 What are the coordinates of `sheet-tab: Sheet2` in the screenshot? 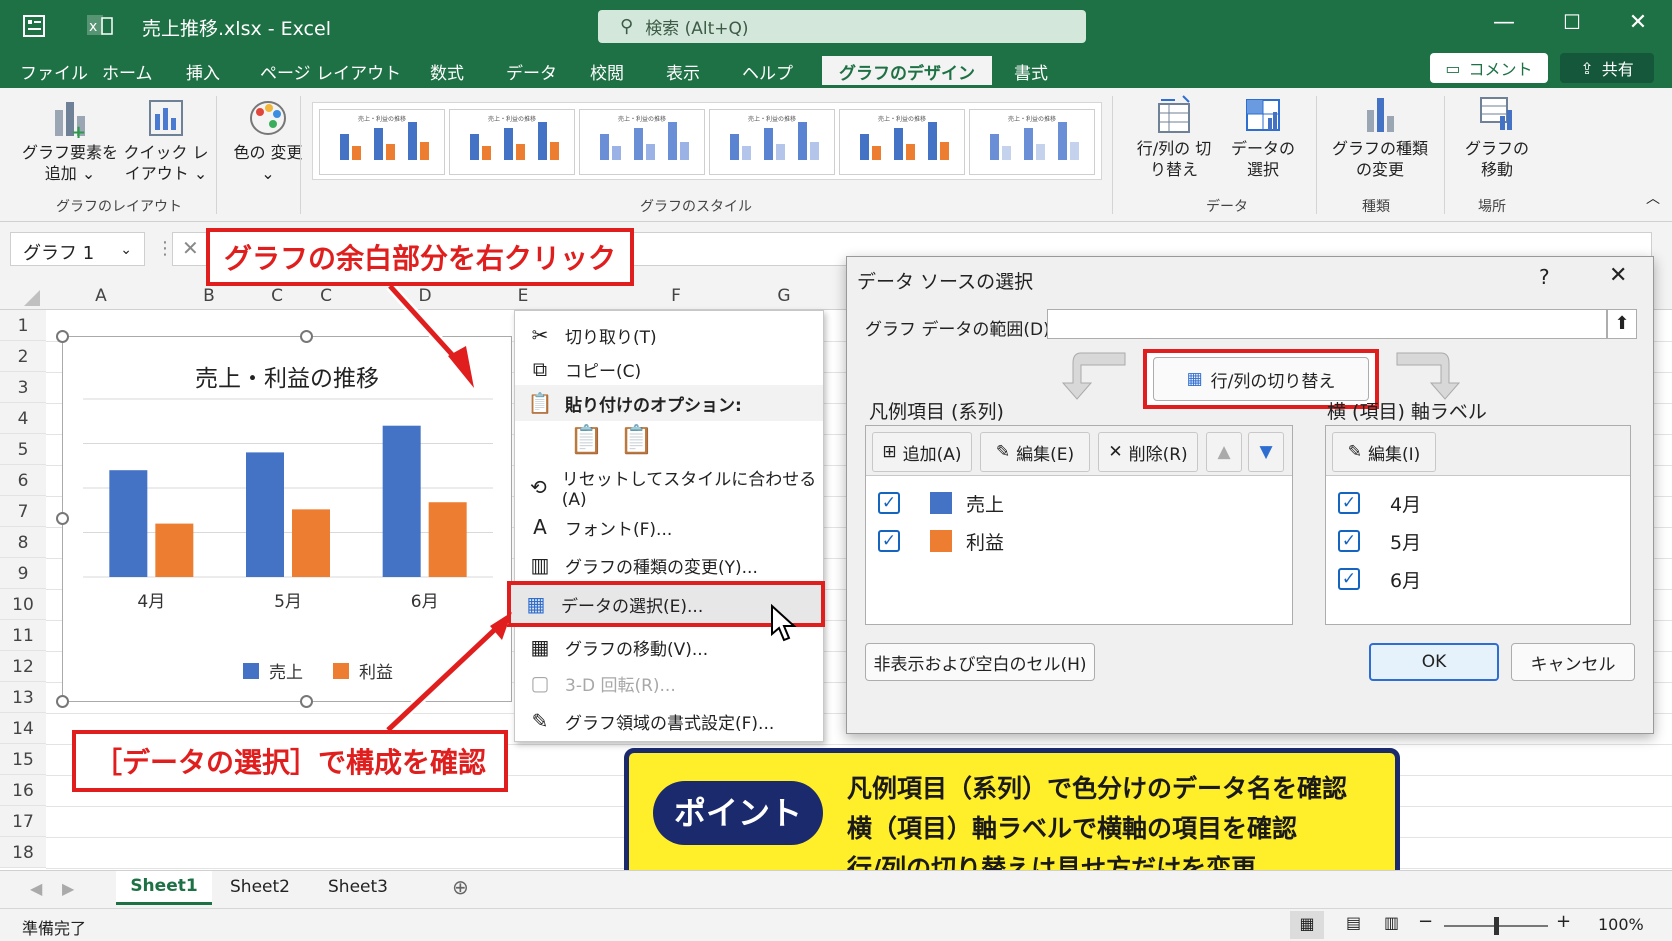 It's located at (260, 887).